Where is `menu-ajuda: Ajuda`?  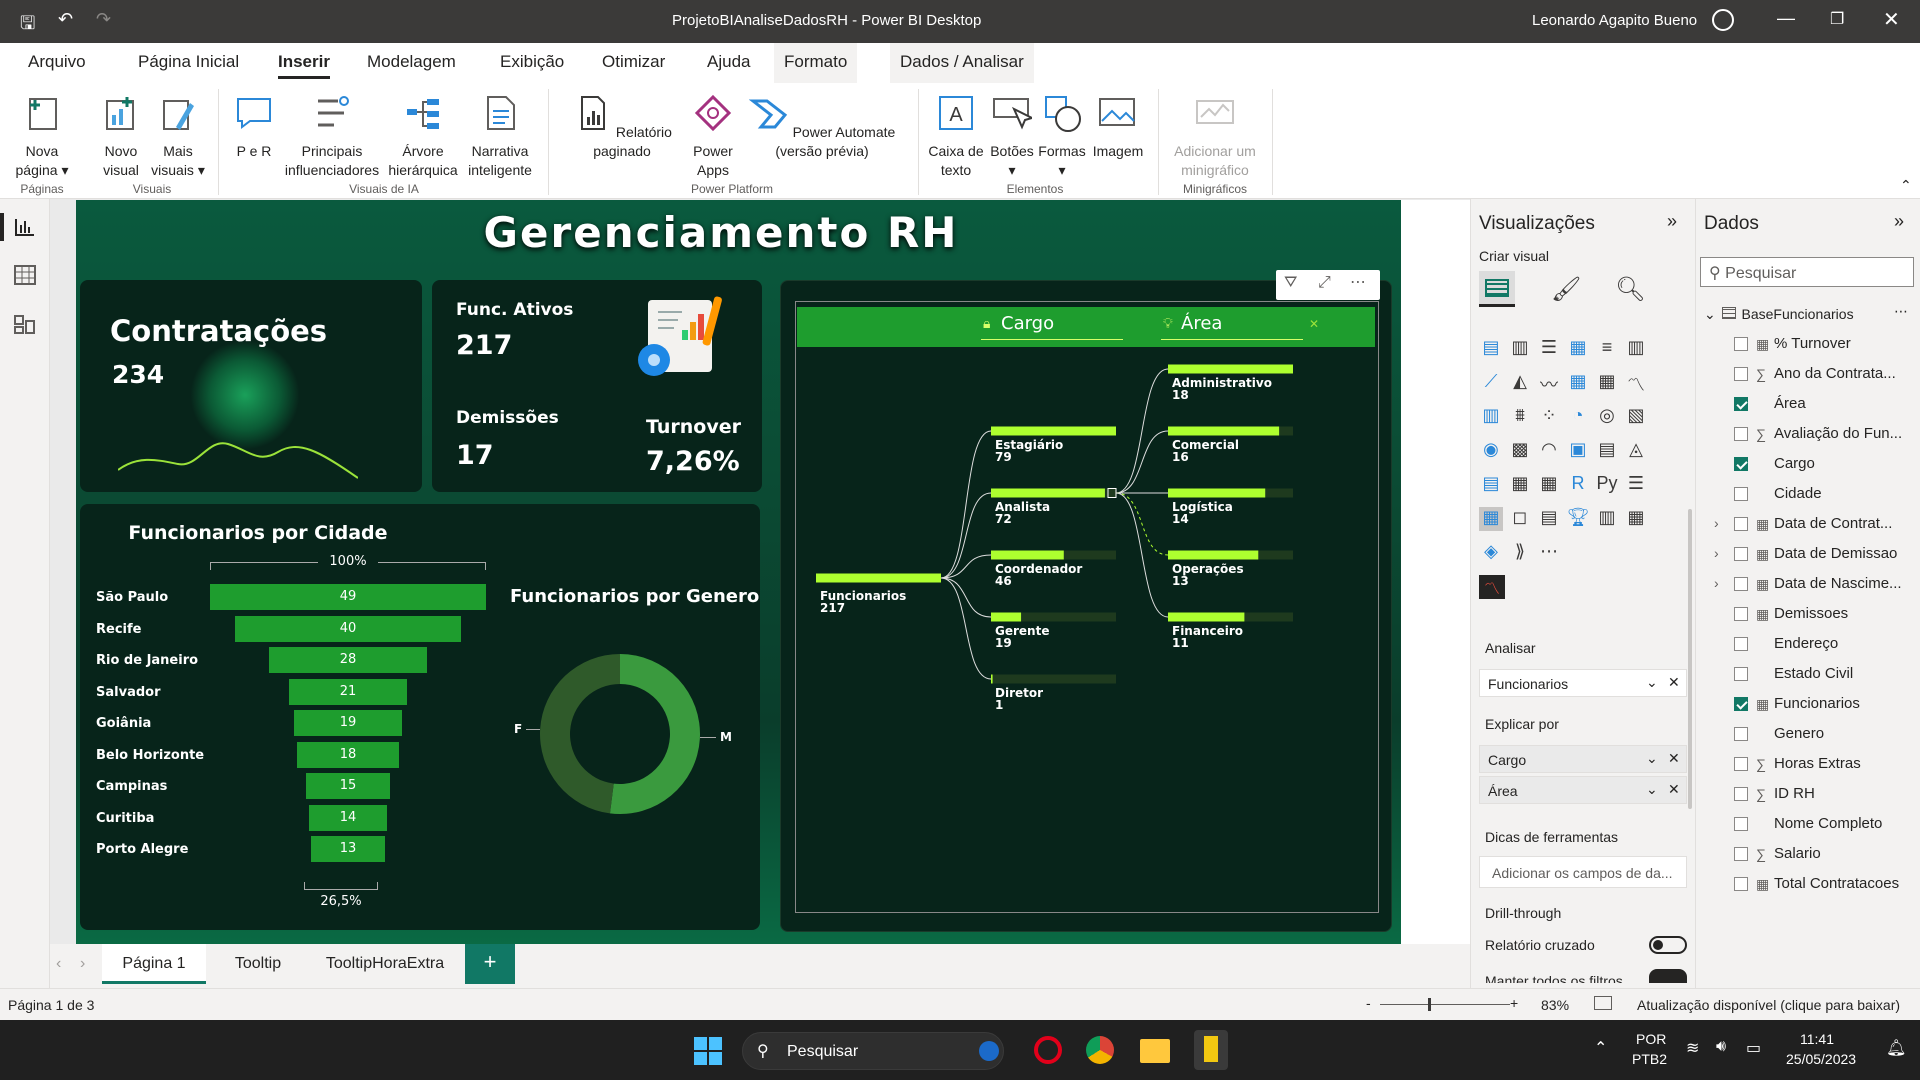
menu-ajuda: Ajuda is located at coordinates (728, 62).